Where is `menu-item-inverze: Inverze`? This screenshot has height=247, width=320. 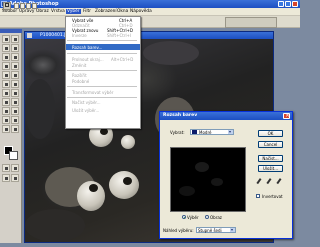
menu-item-inverze: Inverze is located at coordinates (79, 35).